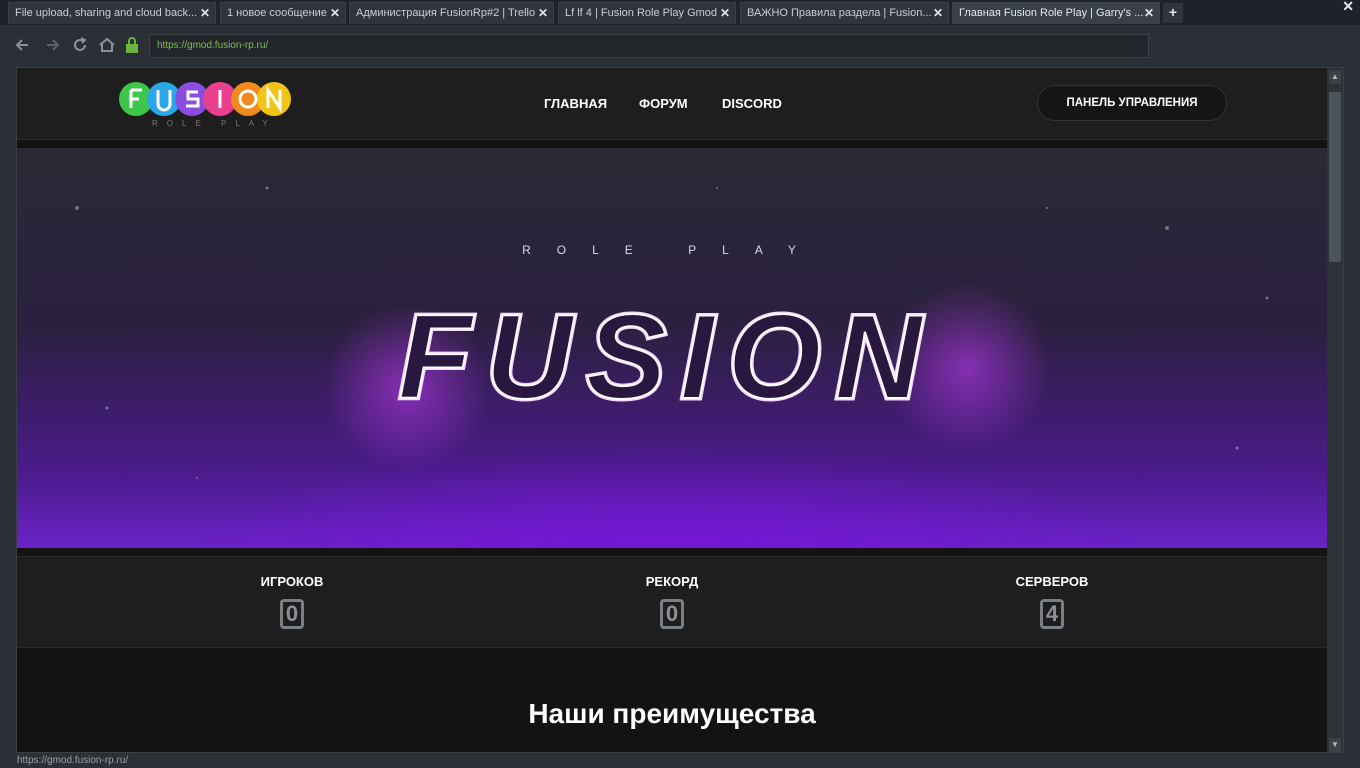 This screenshot has height=768, width=1360. What do you see at coordinates (132, 45) in the screenshot?
I see `lock-icon` at bounding box center [132, 45].